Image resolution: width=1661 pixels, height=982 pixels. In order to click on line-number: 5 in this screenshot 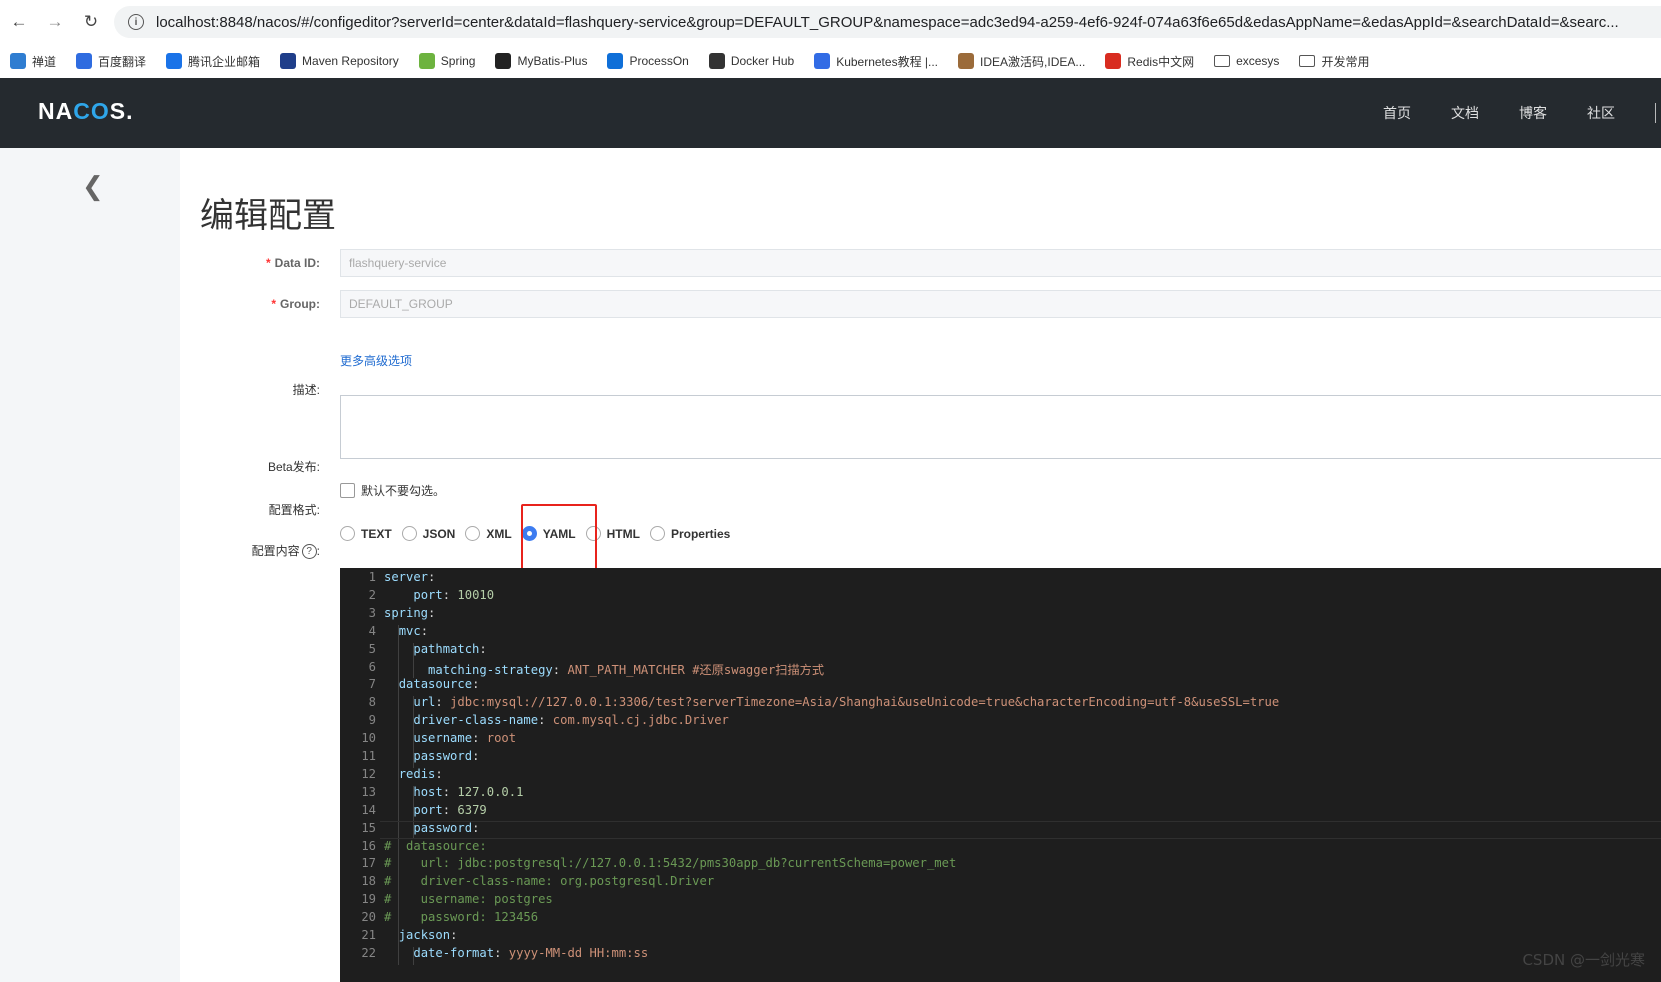, I will do `click(372, 648)`.